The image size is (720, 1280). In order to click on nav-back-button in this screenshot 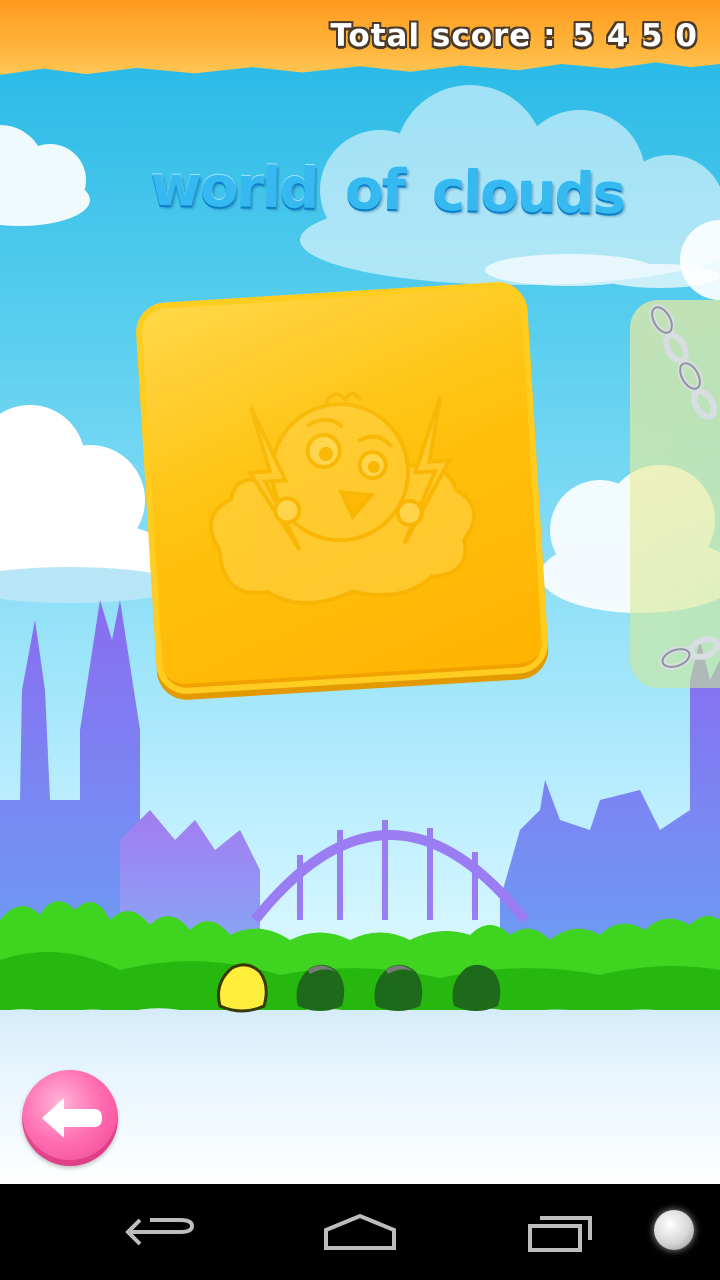, I will do `click(160, 1232)`.